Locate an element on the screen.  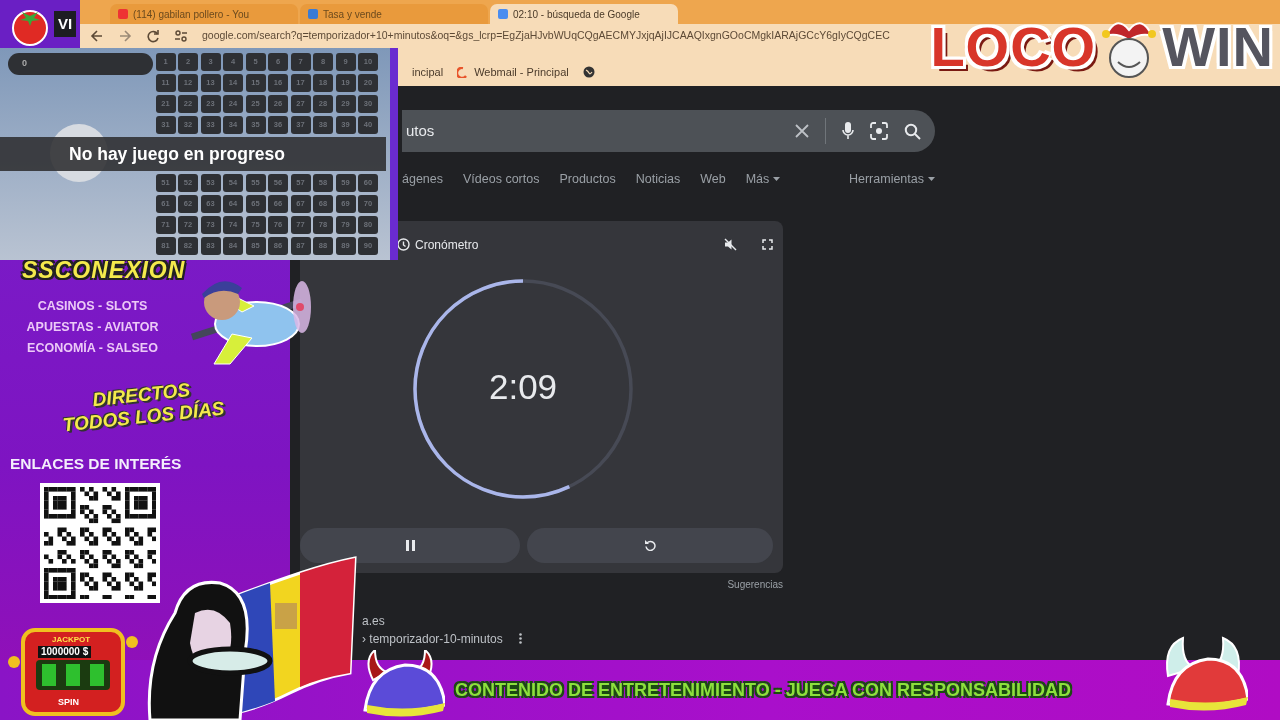
camera-icon is located at coordinates (879, 131).